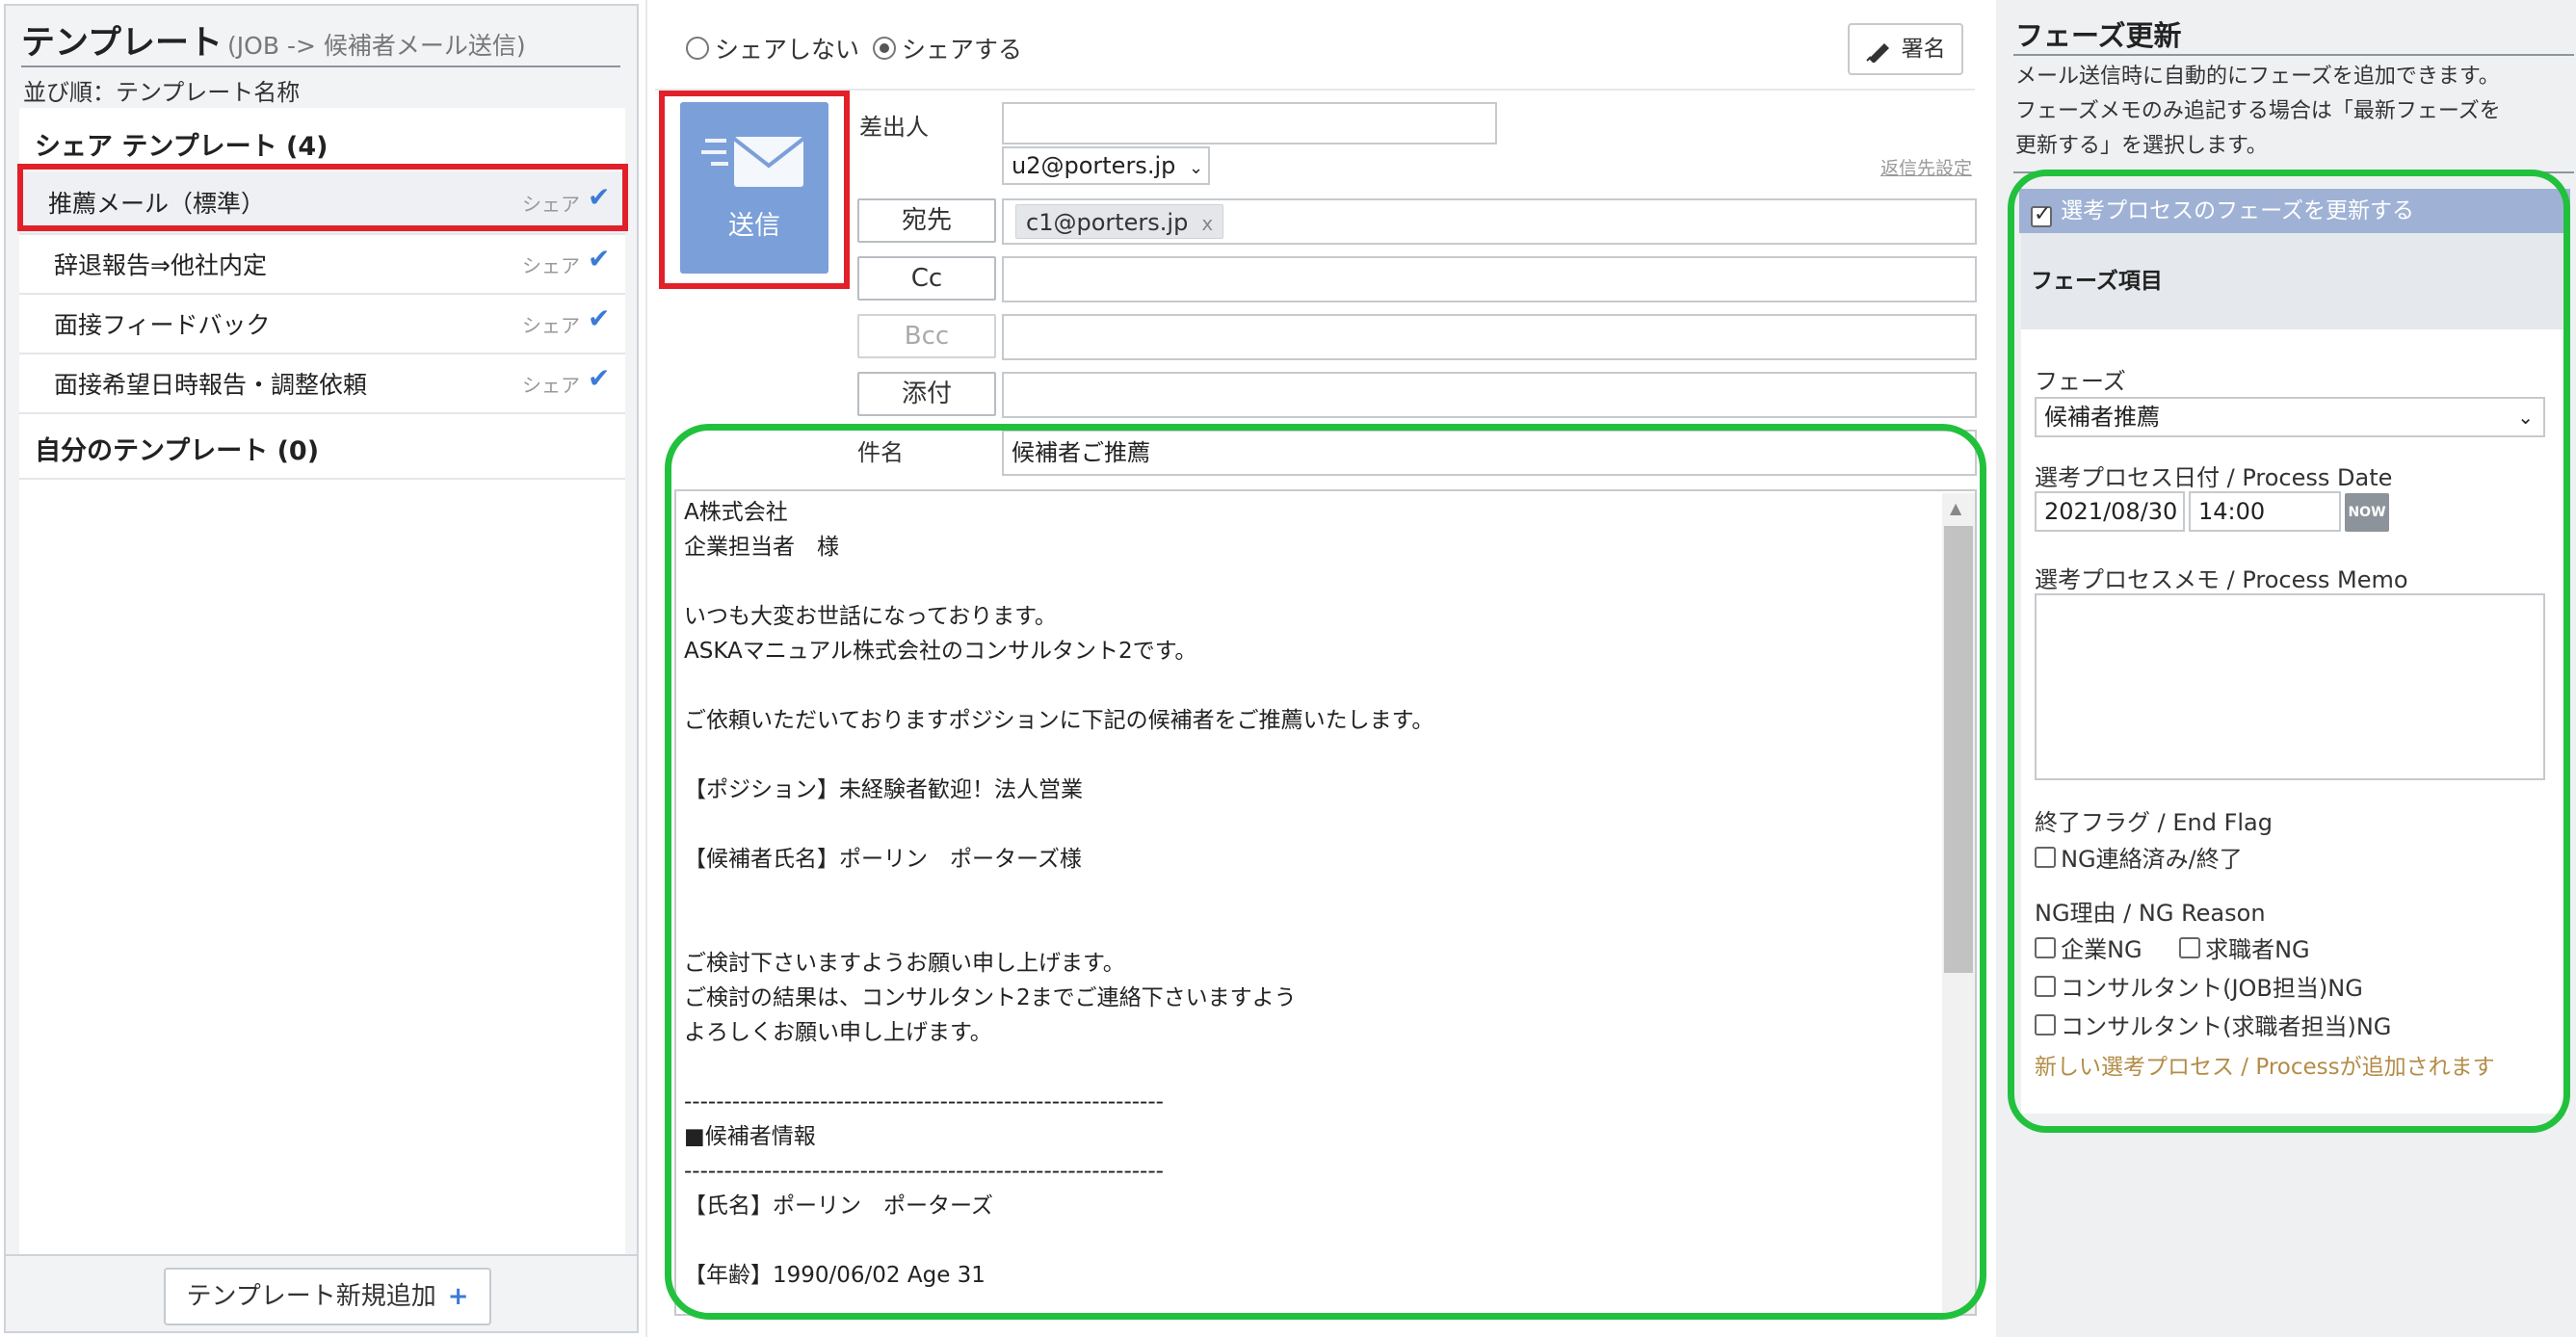  What do you see at coordinates (1883, 50) in the screenshot?
I see `pen-icon` at bounding box center [1883, 50].